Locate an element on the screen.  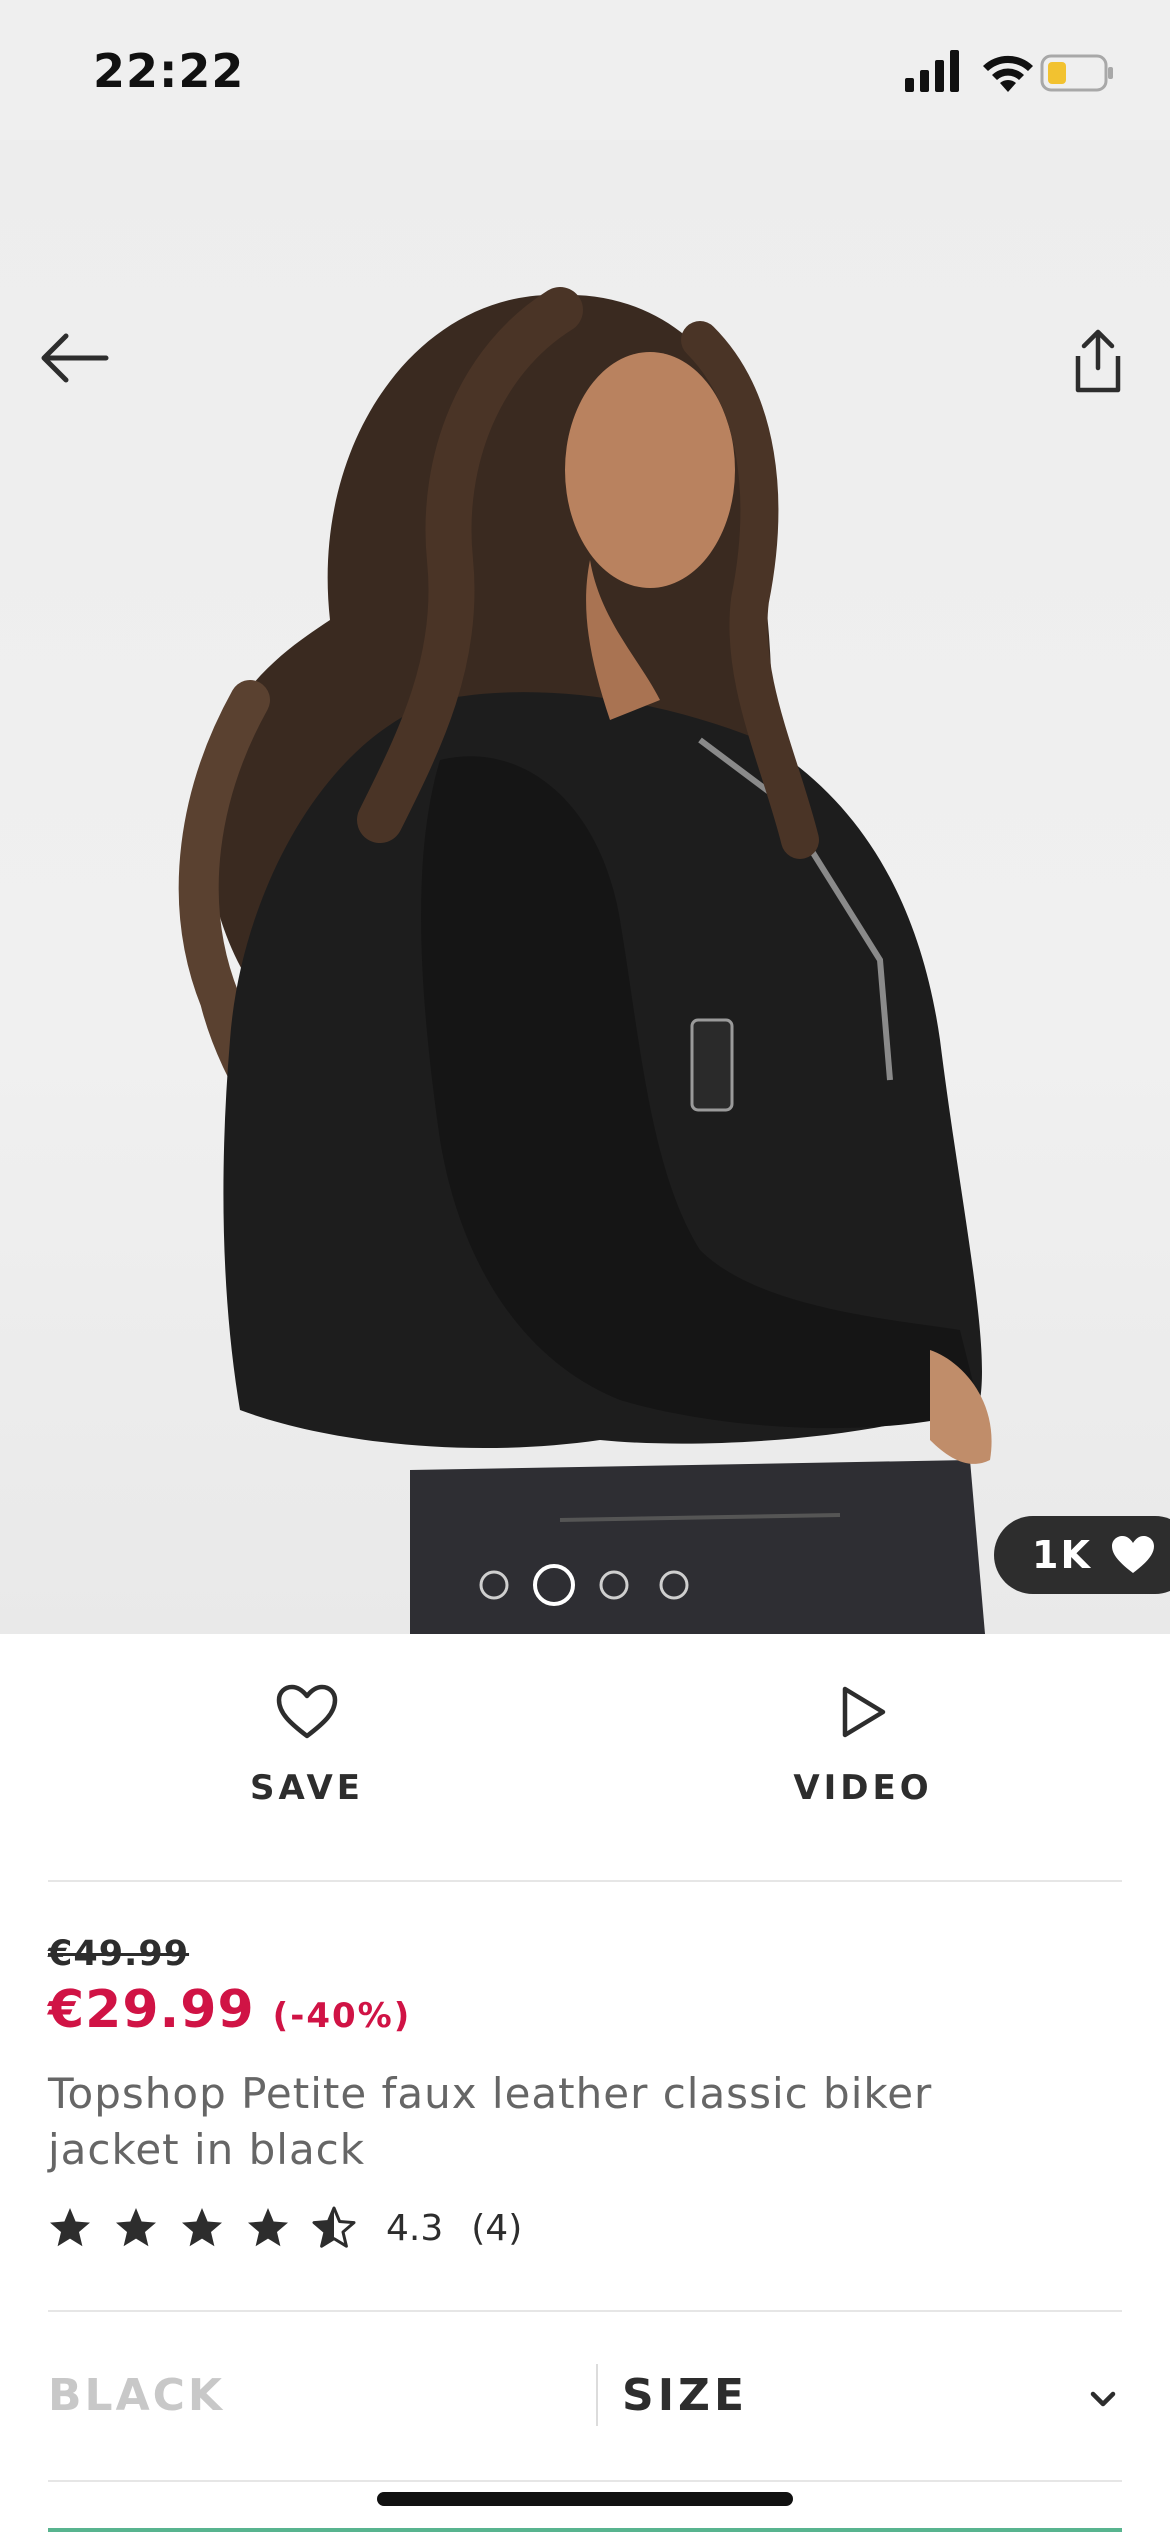
sale-price: €29.99 is located at coordinates (151, 2010).